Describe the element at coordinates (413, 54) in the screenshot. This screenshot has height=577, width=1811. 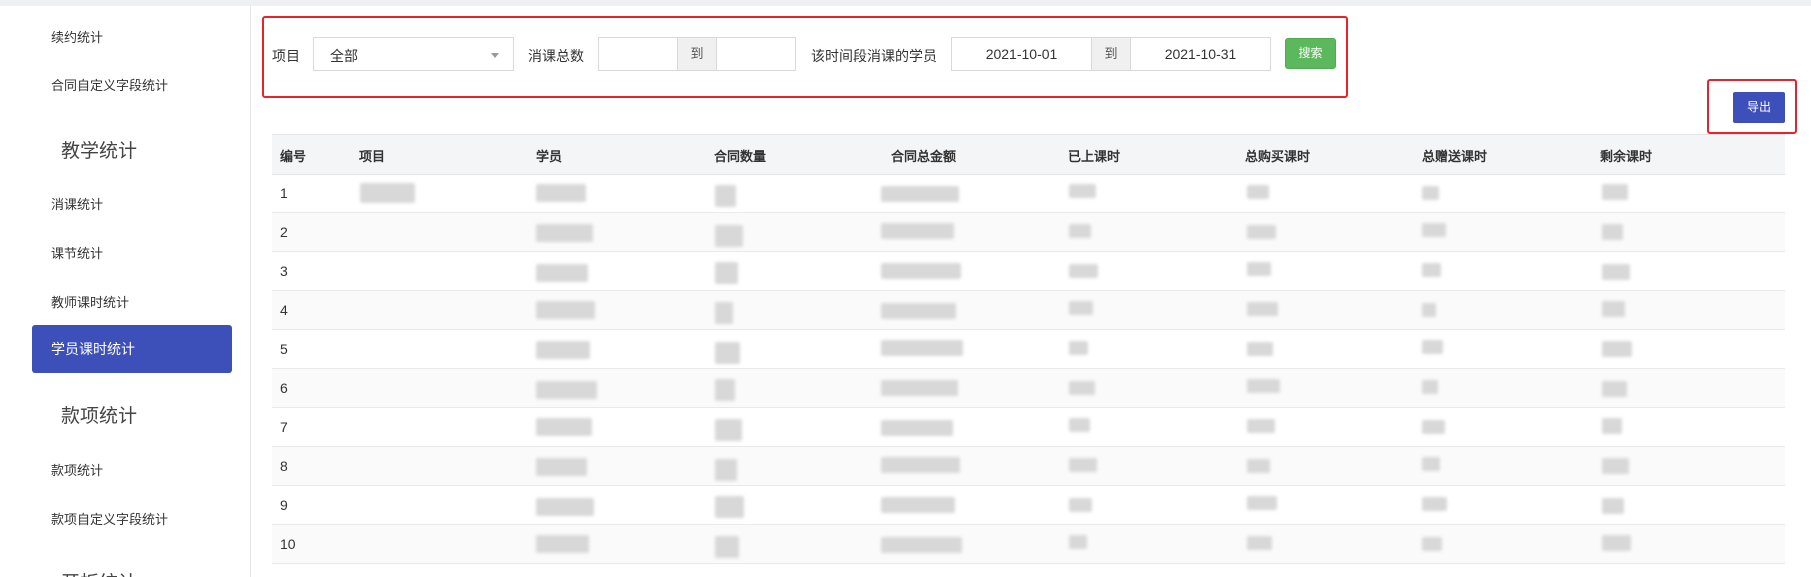
I see `project-select: 全部` at that location.